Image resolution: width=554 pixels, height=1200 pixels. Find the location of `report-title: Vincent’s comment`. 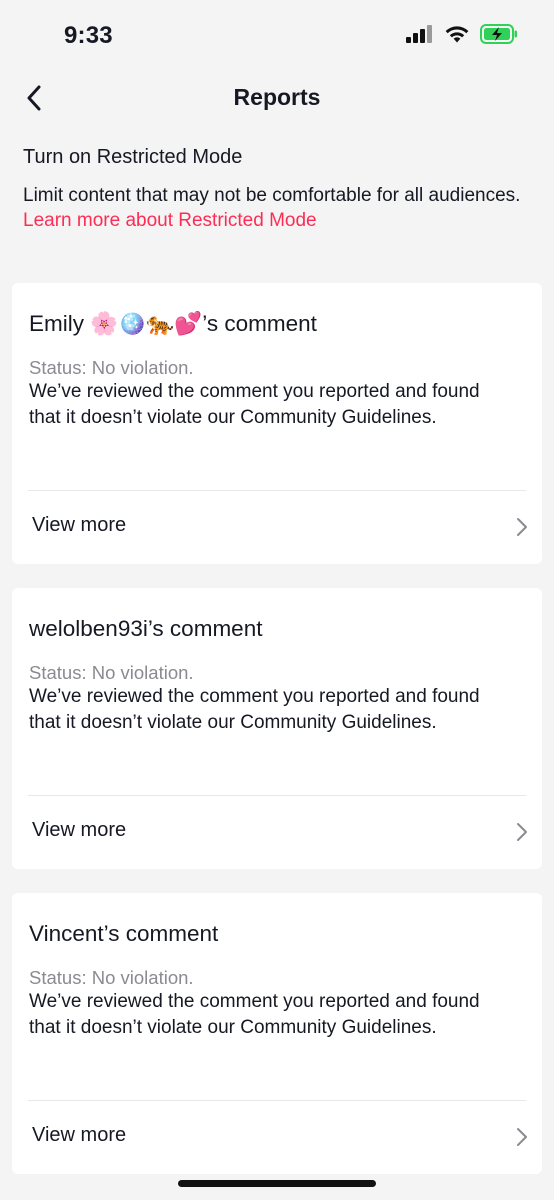

report-title: Vincent’s comment is located at coordinates (124, 933).